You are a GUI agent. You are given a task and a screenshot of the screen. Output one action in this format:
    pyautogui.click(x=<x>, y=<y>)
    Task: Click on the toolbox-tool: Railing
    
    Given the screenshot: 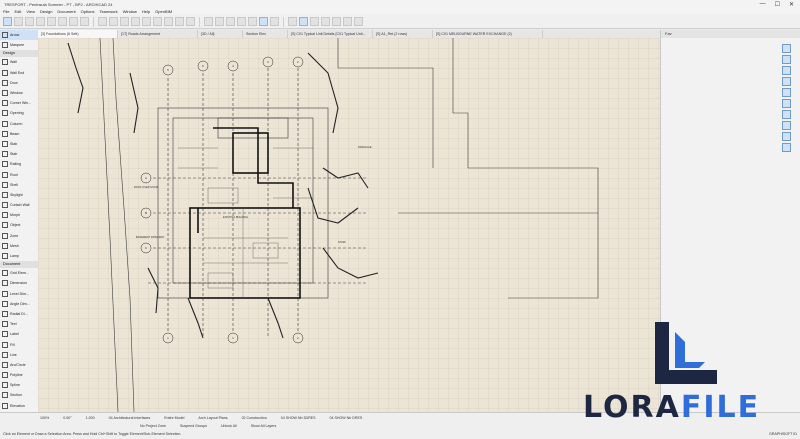 What is the action you would take?
    pyautogui.click(x=19, y=164)
    